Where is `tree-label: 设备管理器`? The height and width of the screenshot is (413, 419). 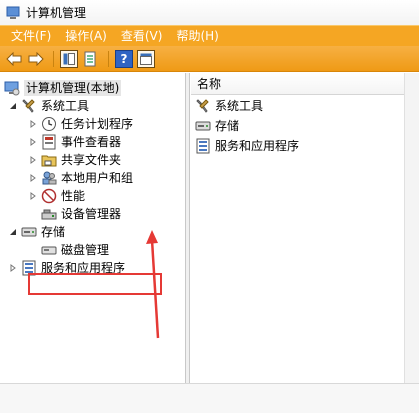
tree-label: 设备管理器 is located at coordinates (91, 214).